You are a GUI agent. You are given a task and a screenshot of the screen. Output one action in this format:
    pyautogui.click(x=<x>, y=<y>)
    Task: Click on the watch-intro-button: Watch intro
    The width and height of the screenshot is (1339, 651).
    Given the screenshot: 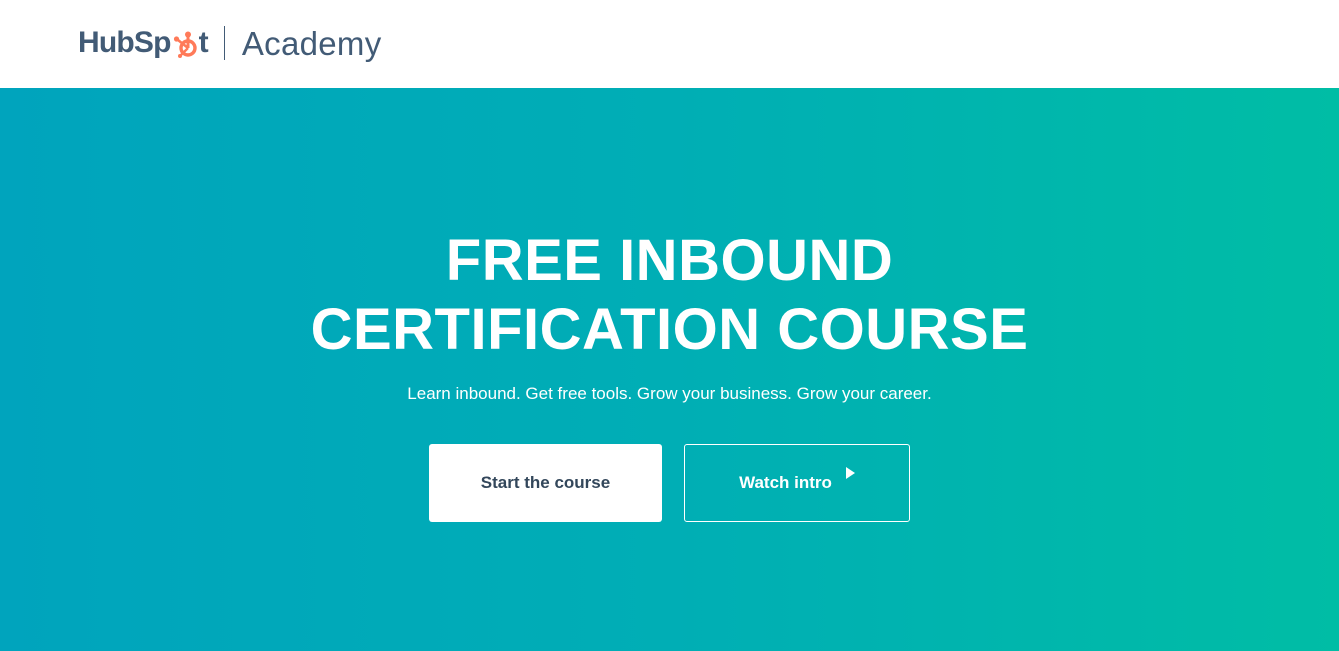 What is the action you would take?
    pyautogui.click(x=797, y=483)
    